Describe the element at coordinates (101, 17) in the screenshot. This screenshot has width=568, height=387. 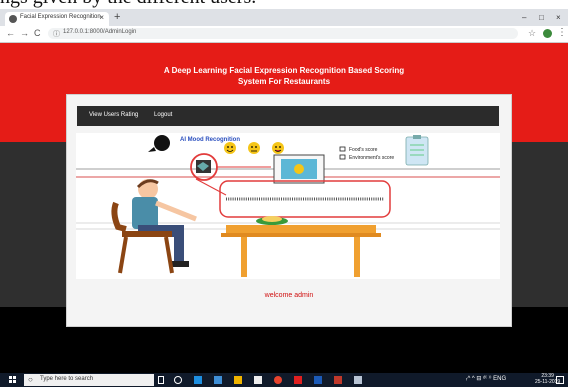
I see `tab-close-icon: ×` at that location.